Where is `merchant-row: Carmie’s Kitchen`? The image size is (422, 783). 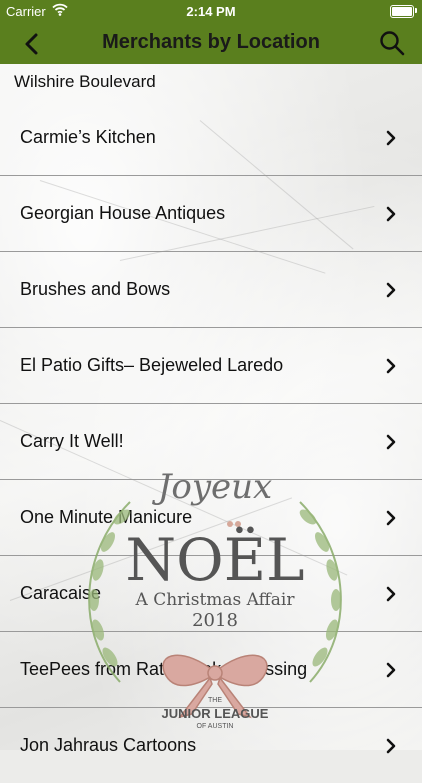 merchant-row: Carmie’s Kitchen is located at coordinates (211, 138).